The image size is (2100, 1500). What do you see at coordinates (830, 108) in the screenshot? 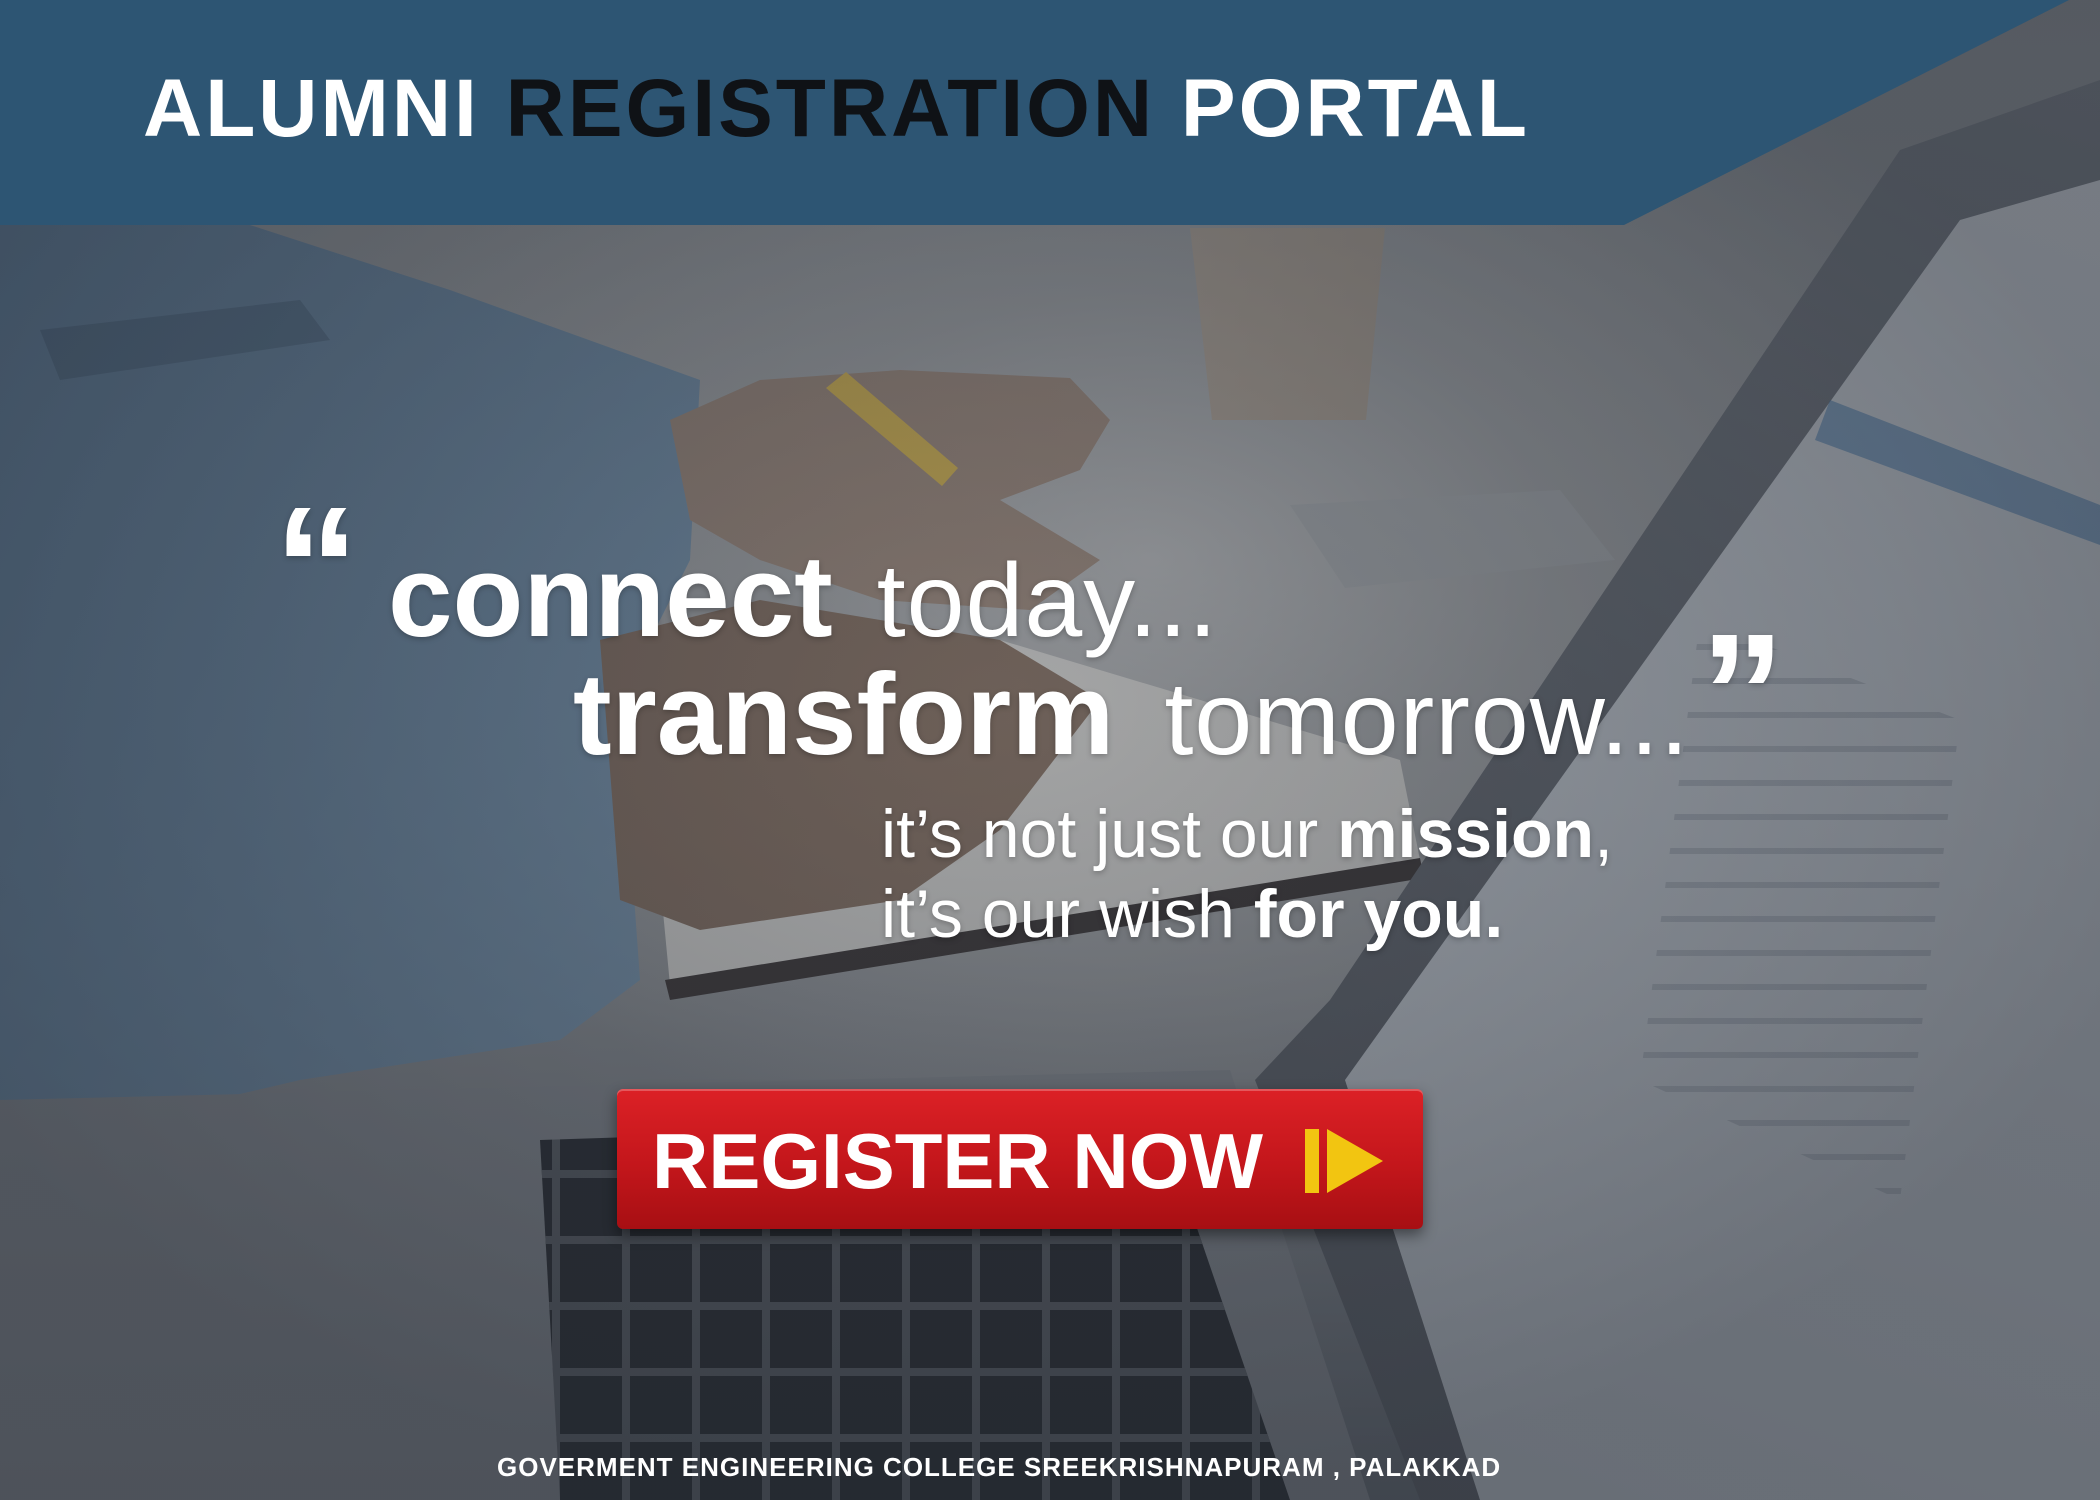
I see `title-word-registration: REGISTRATION` at bounding box center [830, 108].